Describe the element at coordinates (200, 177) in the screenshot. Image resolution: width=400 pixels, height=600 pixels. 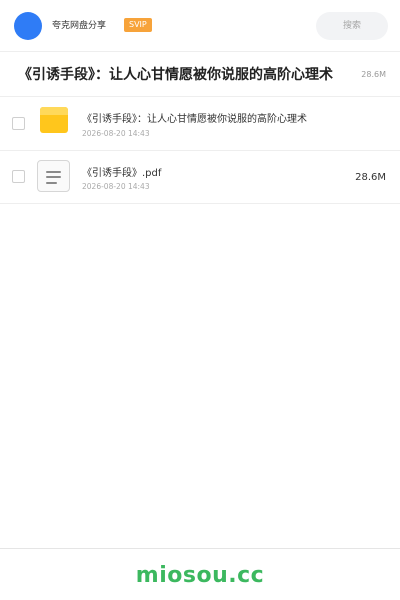
I see `list-item: 《引诱手段》.pdf 2026-08-20 14:43 28.6M` at that location.